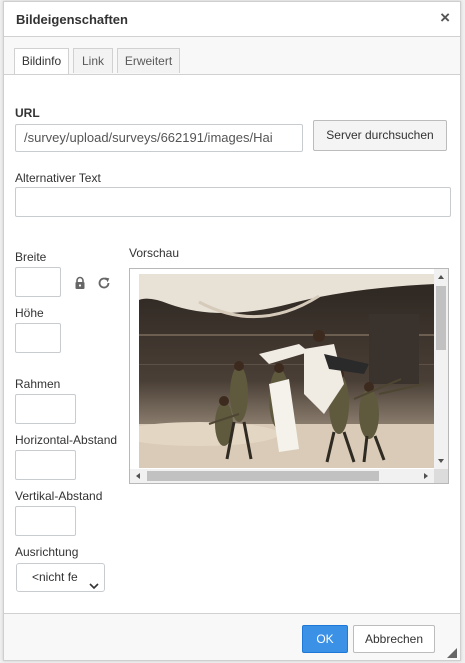 The width and height of the screenshot is (465, 663). Describe the element at coordinates (45, 409) in the screenshot. I see `border-input` at that location.